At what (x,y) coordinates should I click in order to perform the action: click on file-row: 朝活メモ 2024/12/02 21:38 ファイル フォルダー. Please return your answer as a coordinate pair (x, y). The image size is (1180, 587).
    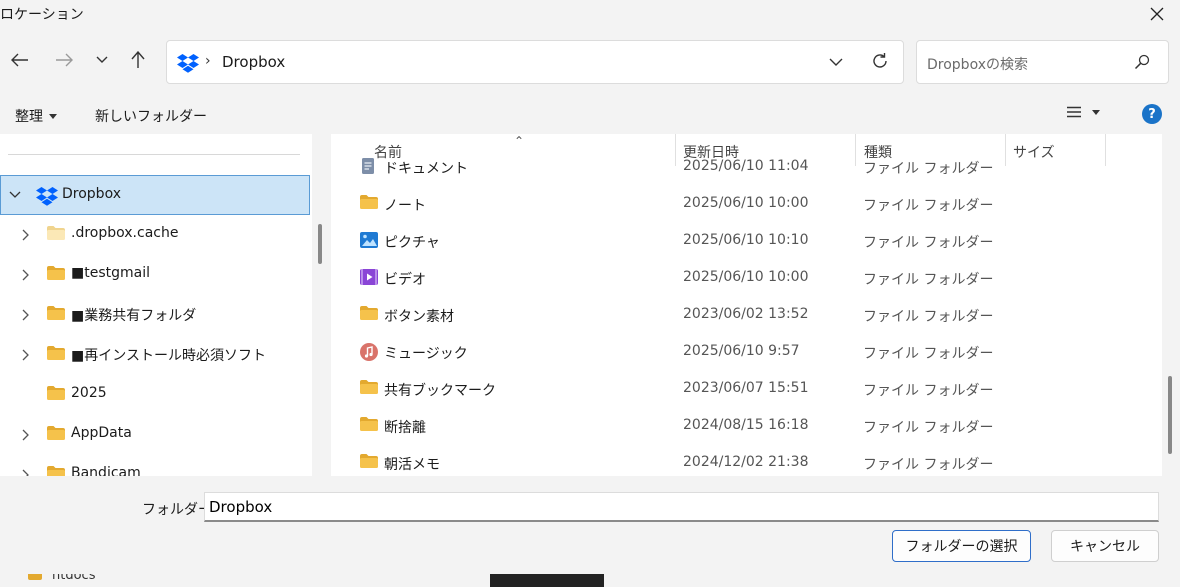
    Looking at the image, I should click on (746, 460).